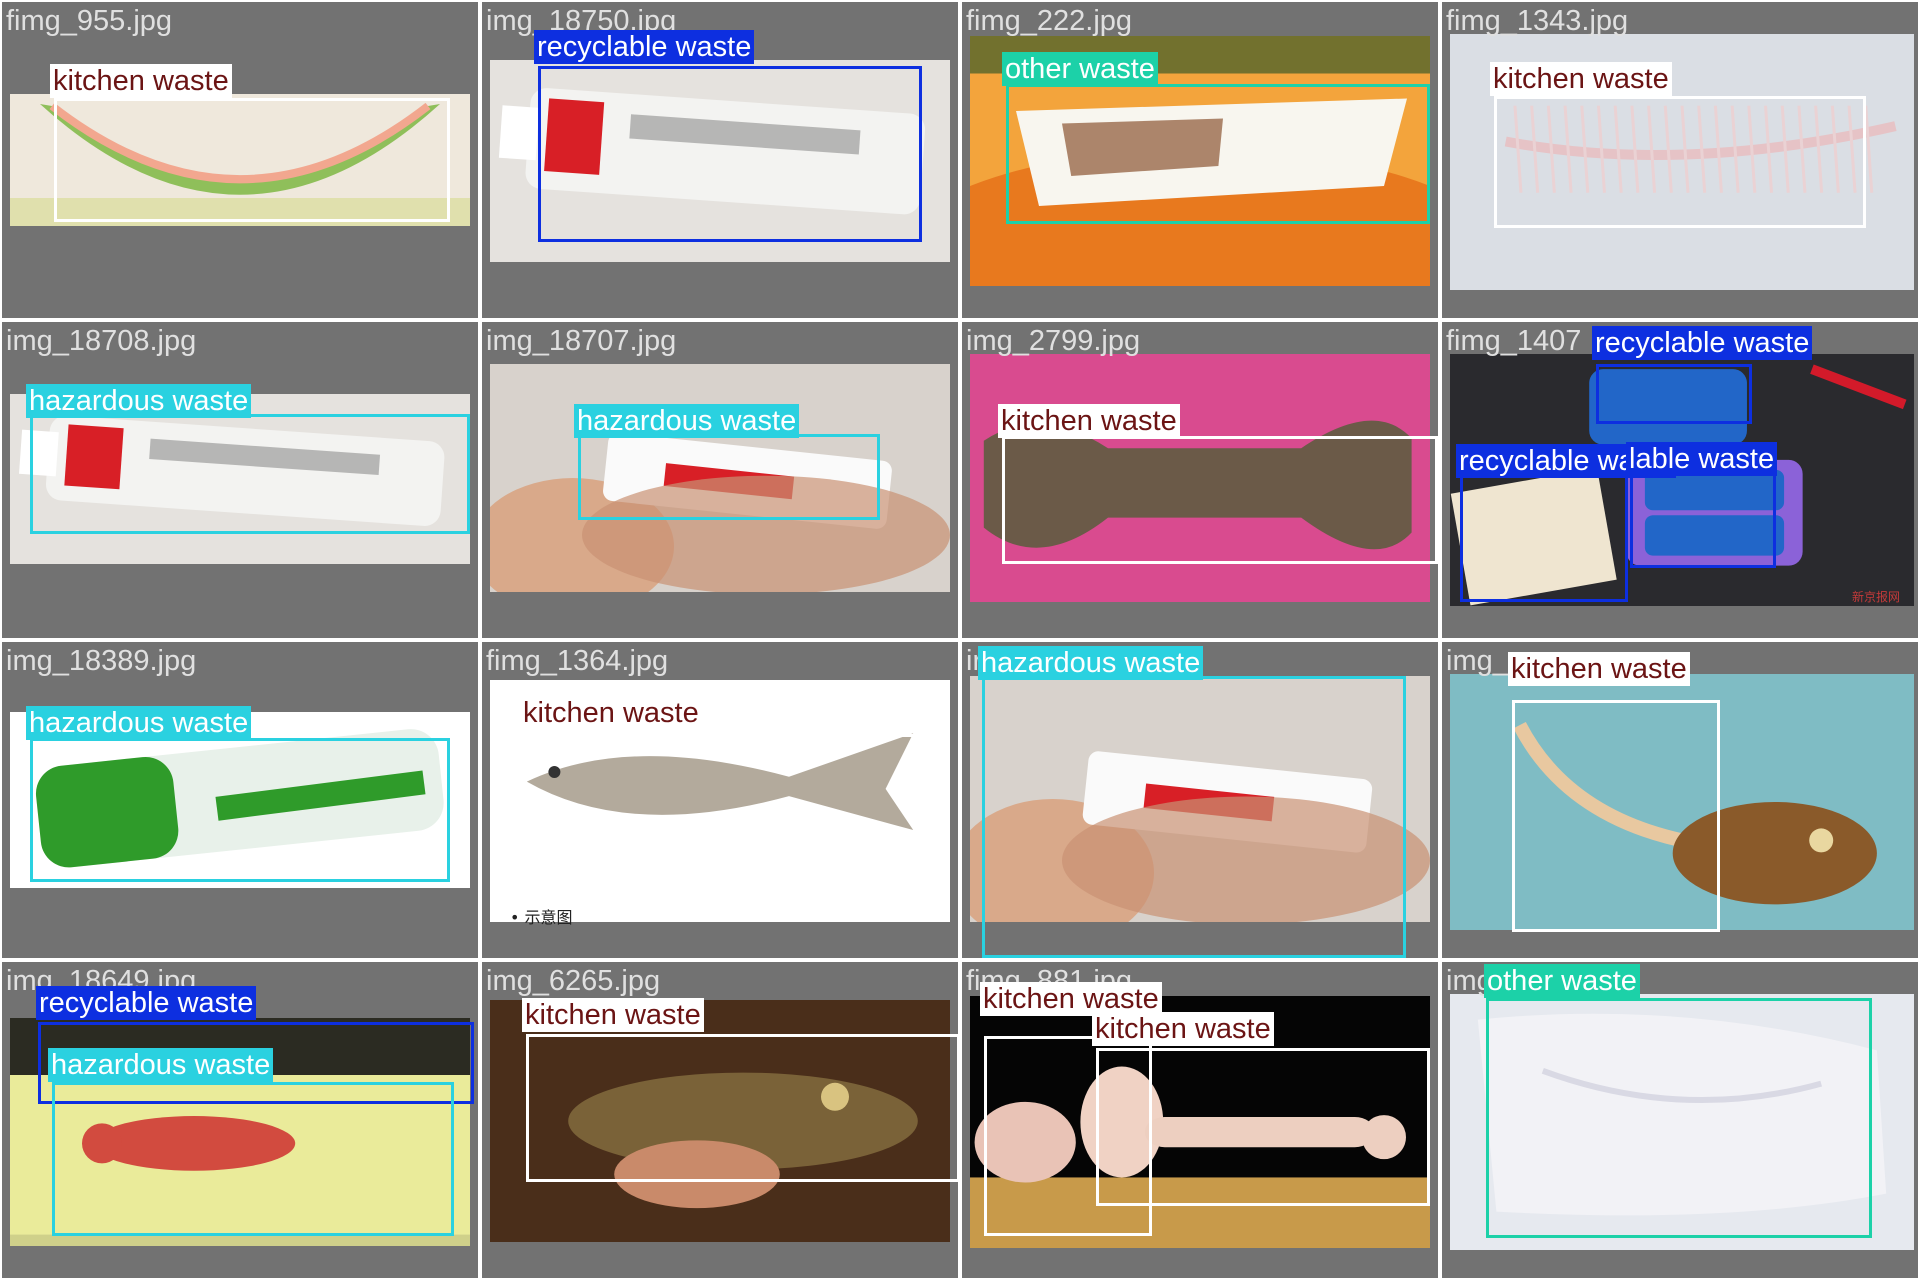 The image size is (1920, 1280). I want to click on image-tile: ir hazardous waste, so click(1200, 800).